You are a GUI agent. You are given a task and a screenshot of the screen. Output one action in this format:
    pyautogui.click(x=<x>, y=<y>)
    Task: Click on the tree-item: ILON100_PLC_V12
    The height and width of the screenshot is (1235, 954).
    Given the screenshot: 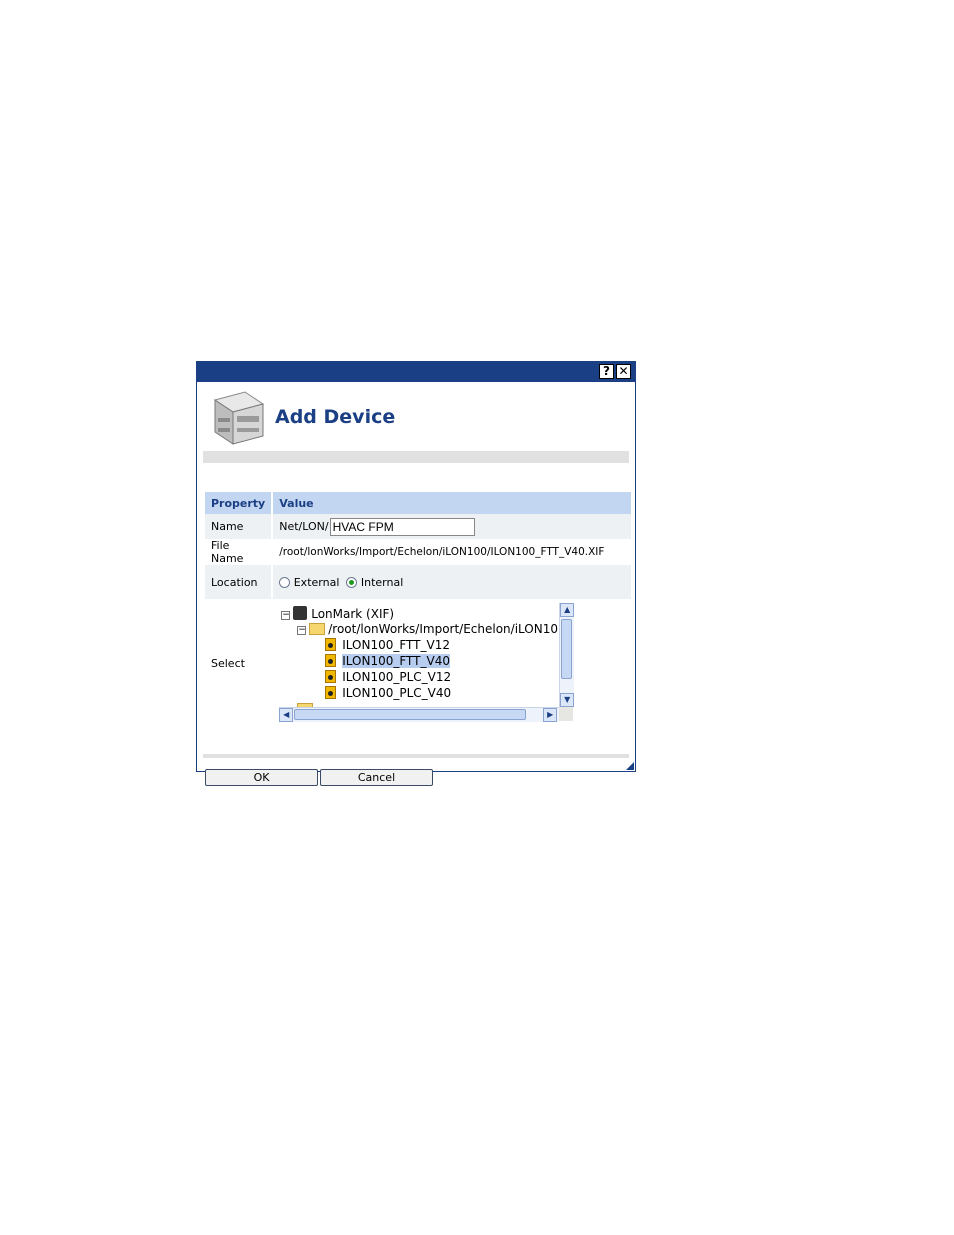 What is the action you would take?
    pyautogui.click(x=388, y=677)
    